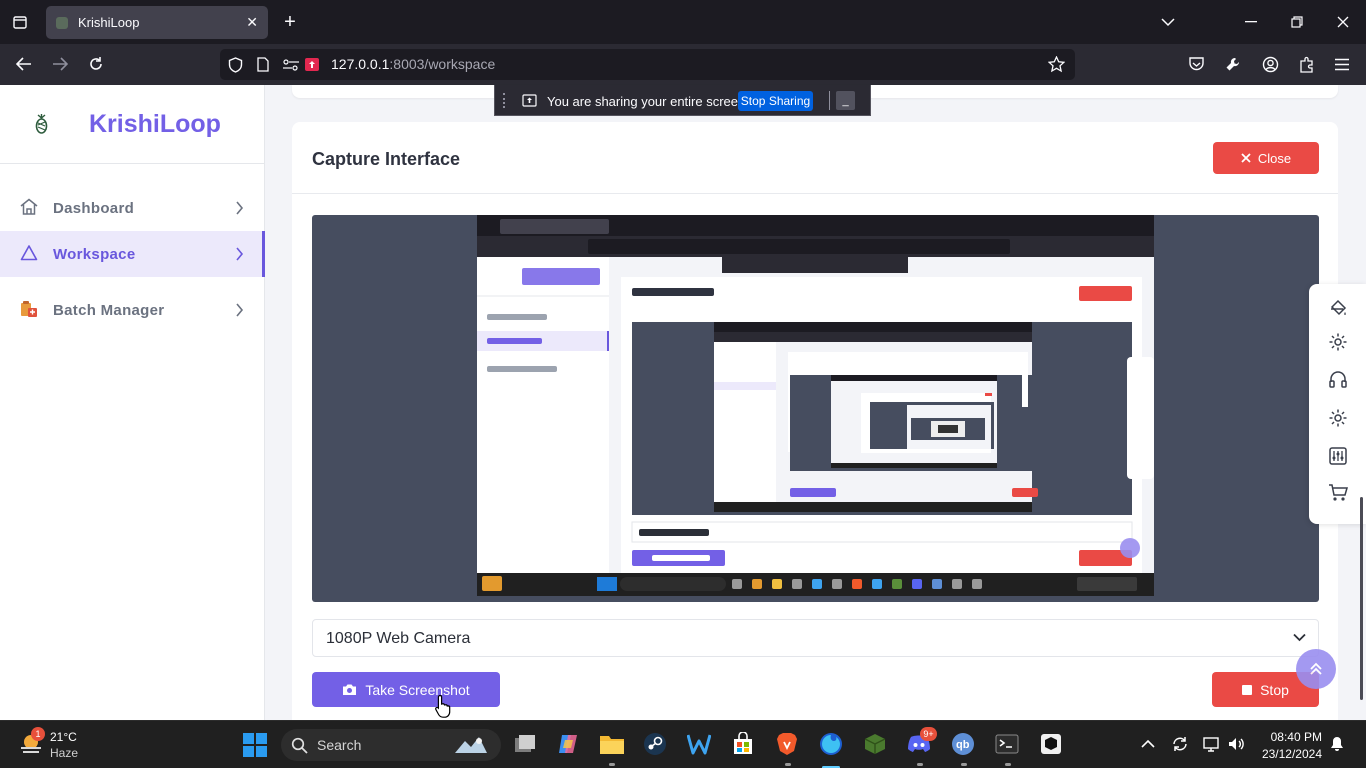 The height and width of the screenshot is (768, 1366). What do you see at coordinates (64, 753) in the screenshot?
I see `weather-desc: Haze` at bounding box center [64, 753].